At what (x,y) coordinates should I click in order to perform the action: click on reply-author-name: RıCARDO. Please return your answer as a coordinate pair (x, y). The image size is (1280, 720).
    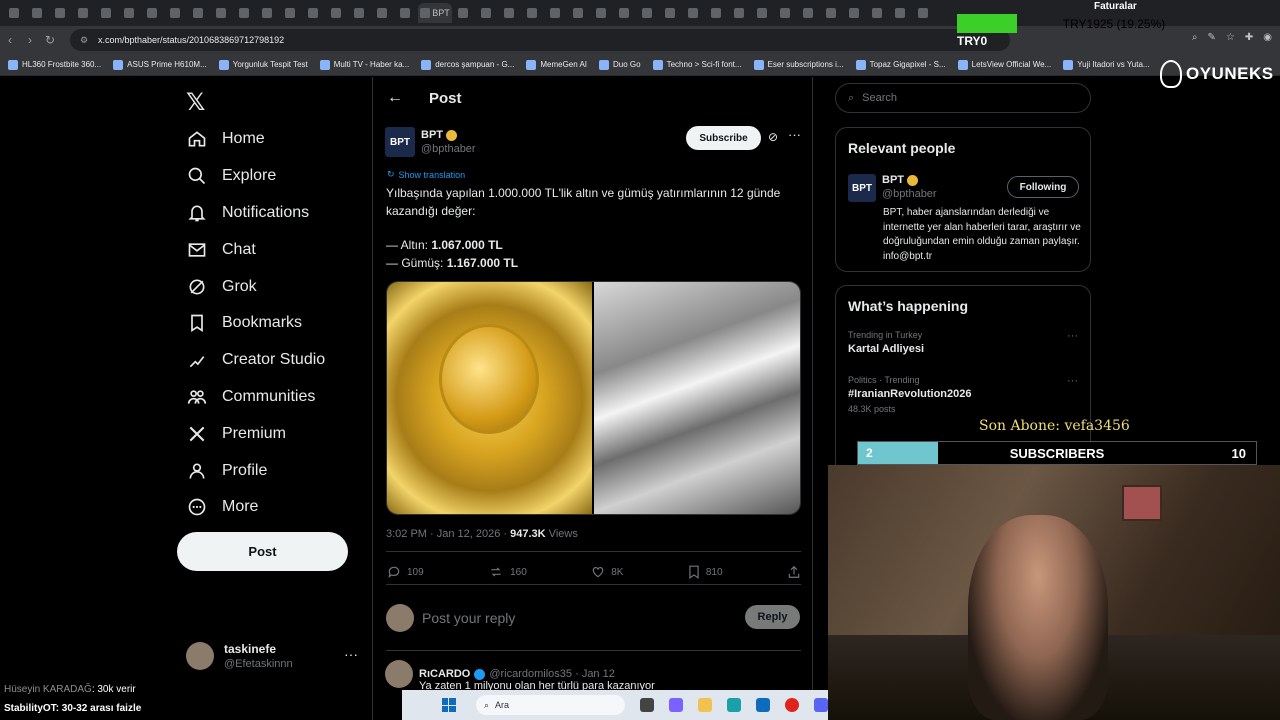
    Looking at the image, I should click on (444, 674).